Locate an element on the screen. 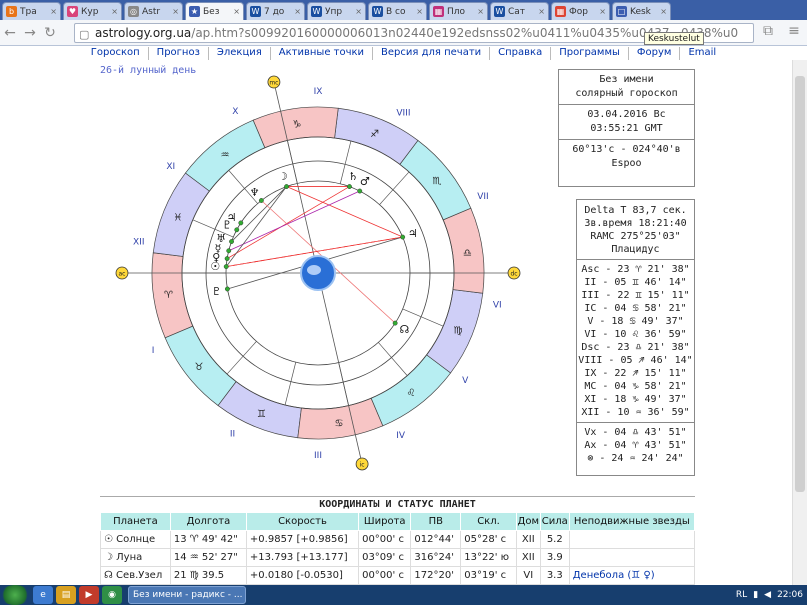 The width and height of the screenshot is (807, 605). tab-1: ♥ Кур × is located at coordinates (92, 11).